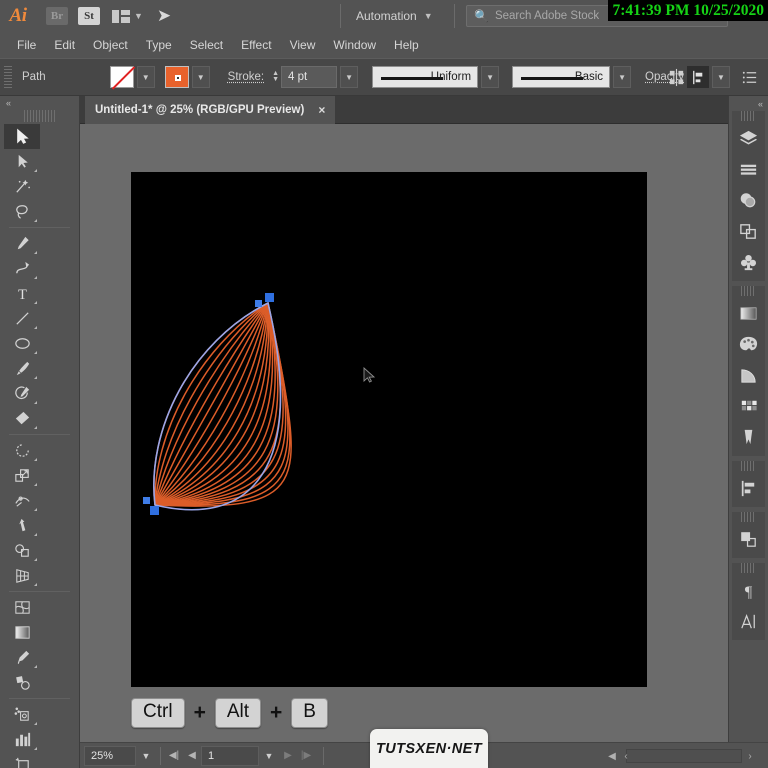  What do you see at coordinates (22, 418) in the screenshot?
I see `eraser-tool` at bounding box center [22, 418].